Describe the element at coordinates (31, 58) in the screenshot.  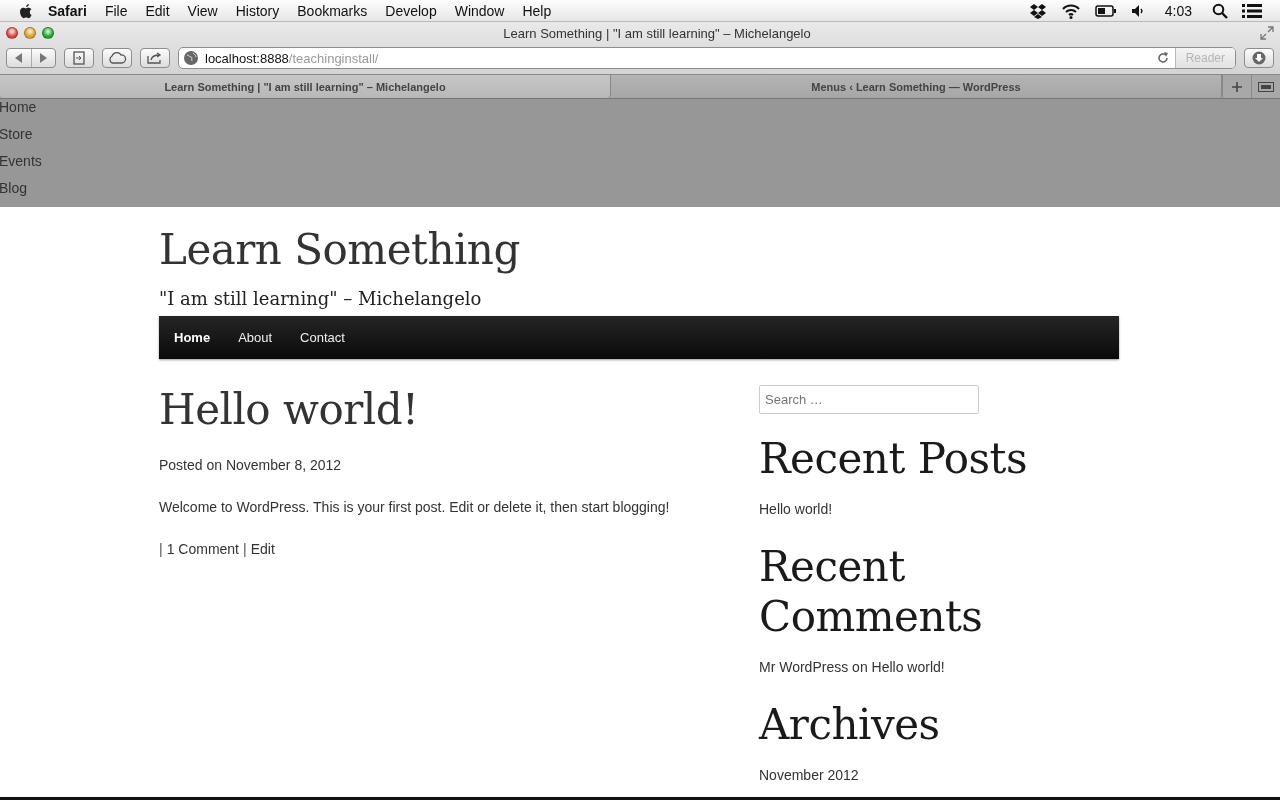
I see `back-forward-buttons` at that location.